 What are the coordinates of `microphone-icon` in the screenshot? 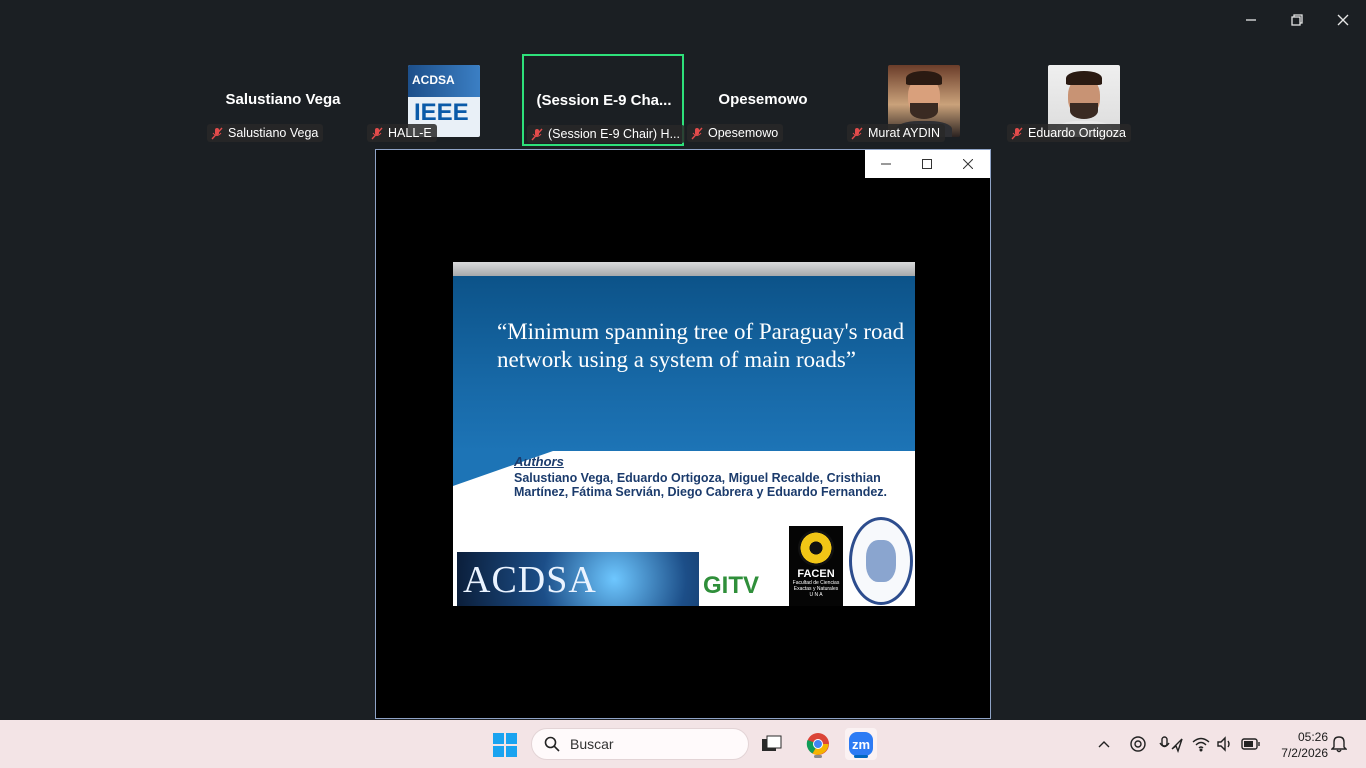 It's located at (1171, 744).